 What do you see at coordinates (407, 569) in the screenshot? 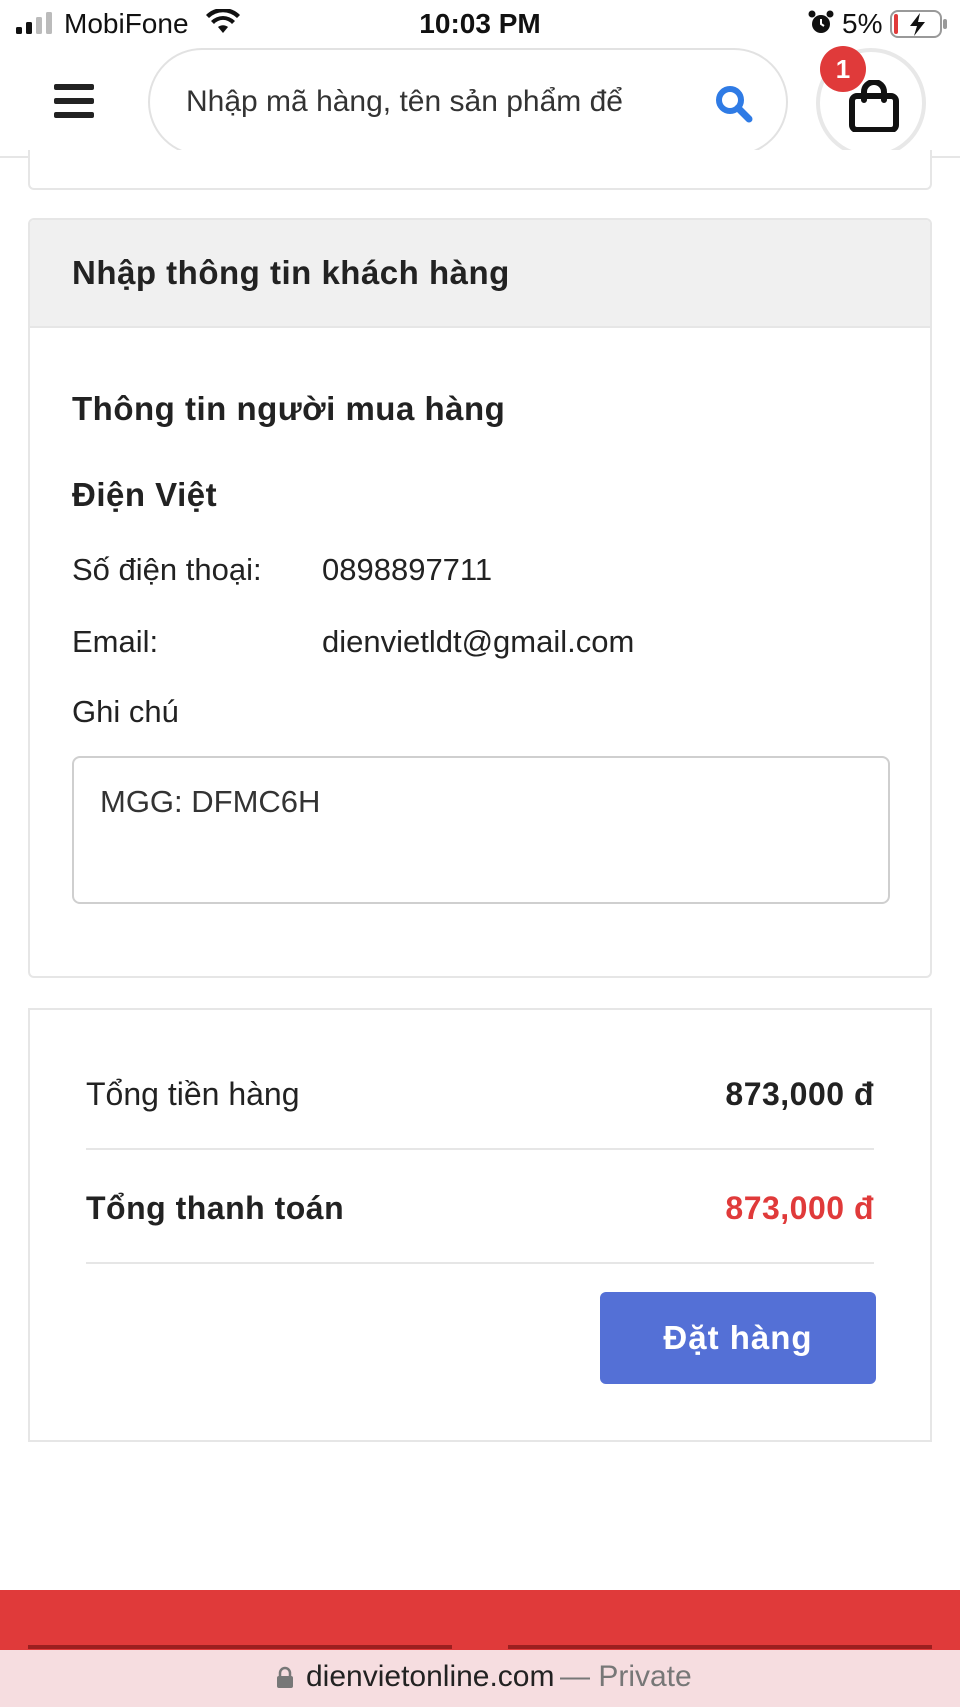
I see `phone-value: 0898897711` at bounding box center [407, 569].